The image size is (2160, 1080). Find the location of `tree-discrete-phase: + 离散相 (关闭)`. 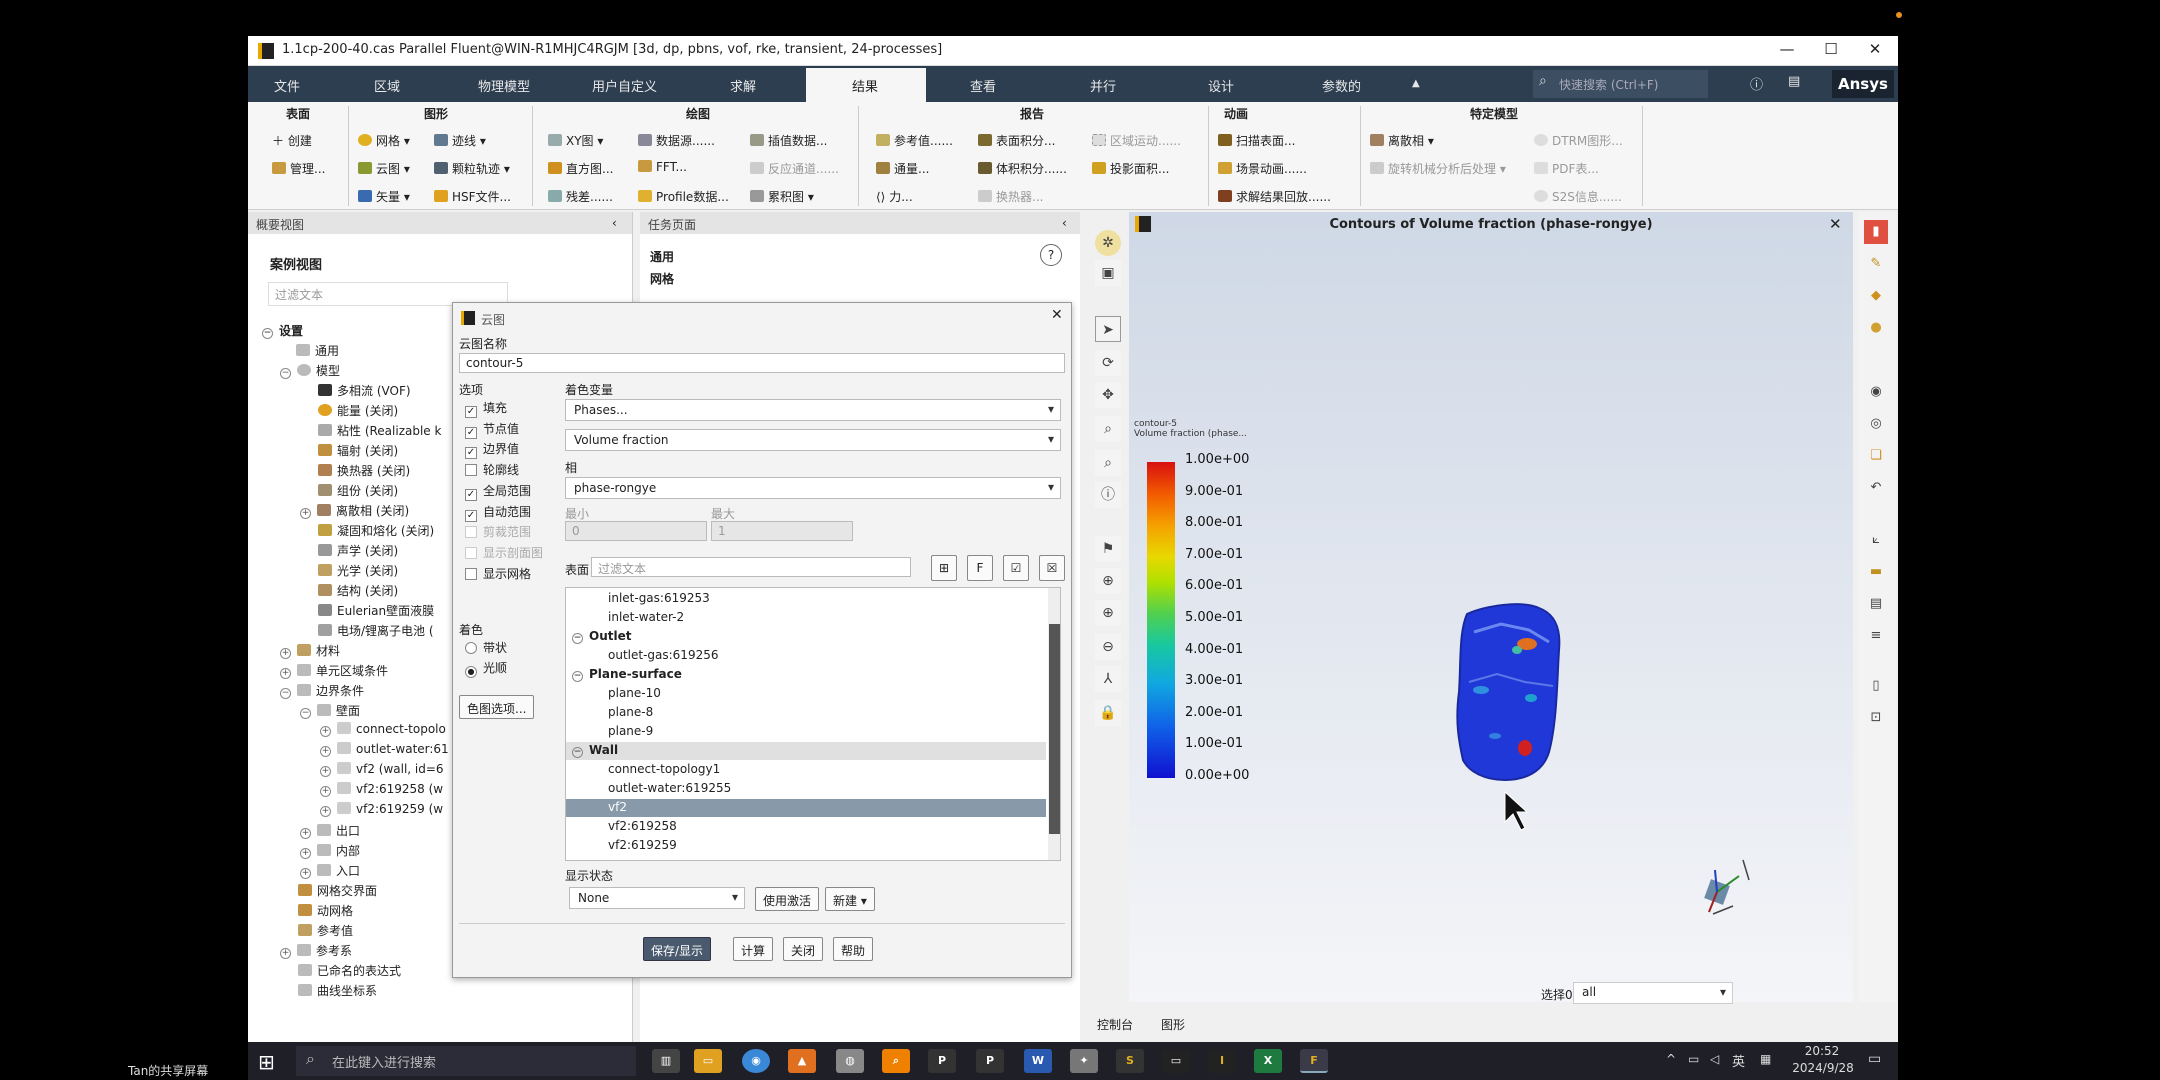

tree-discrete-phase: + 离散相 (关闭) is located at coordinates (354, 510).